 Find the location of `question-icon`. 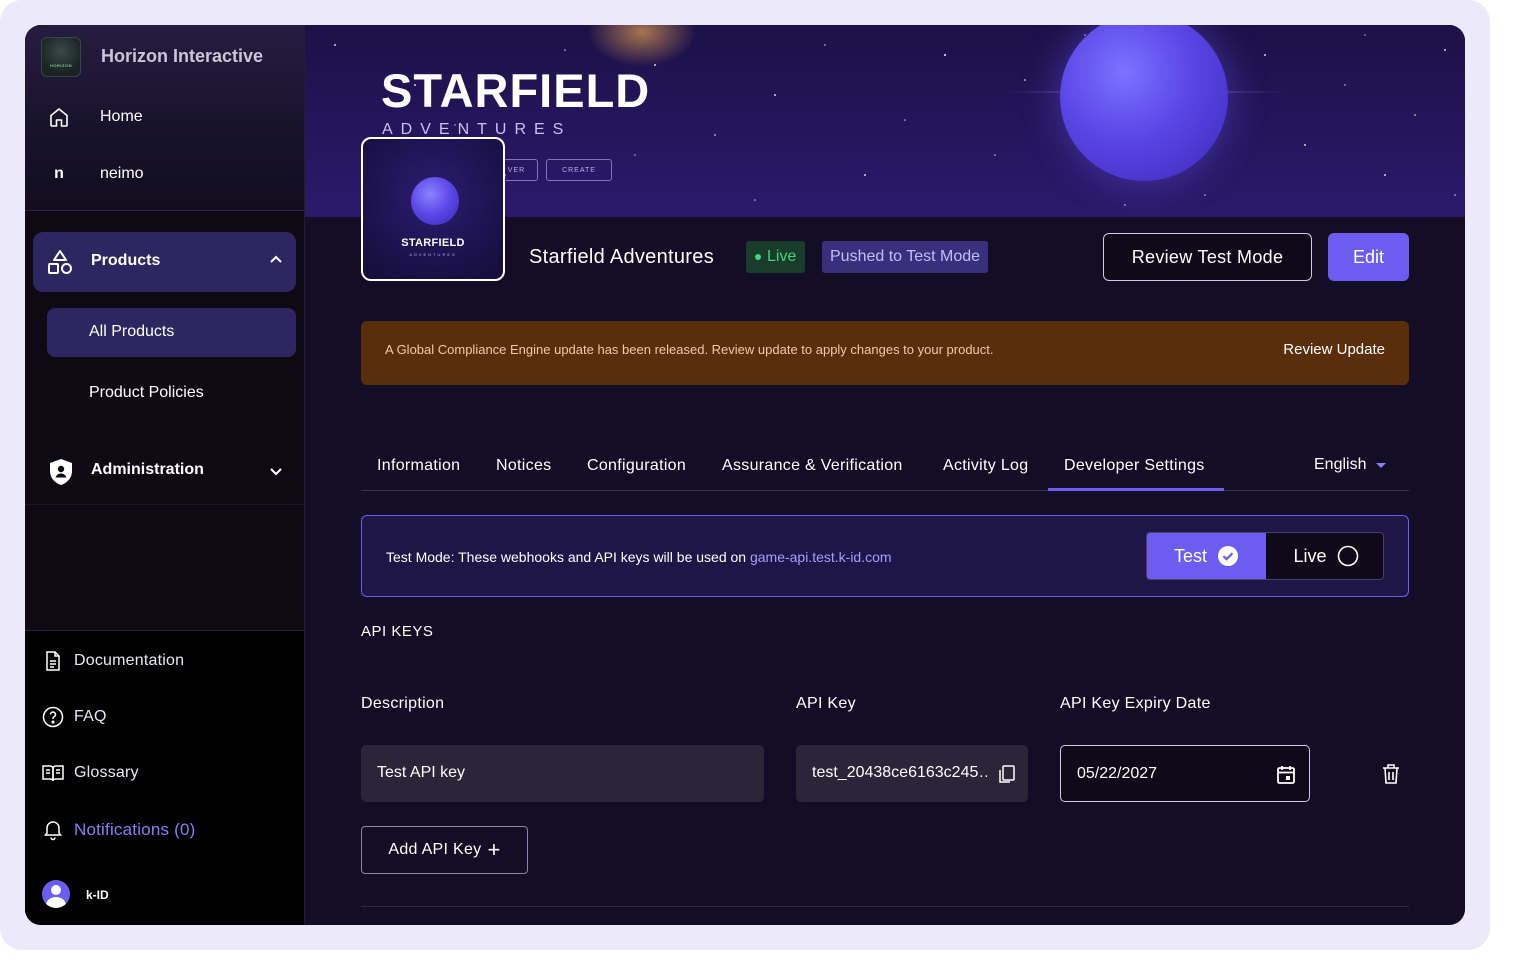

question-icon is located at coordinates (53, 717).